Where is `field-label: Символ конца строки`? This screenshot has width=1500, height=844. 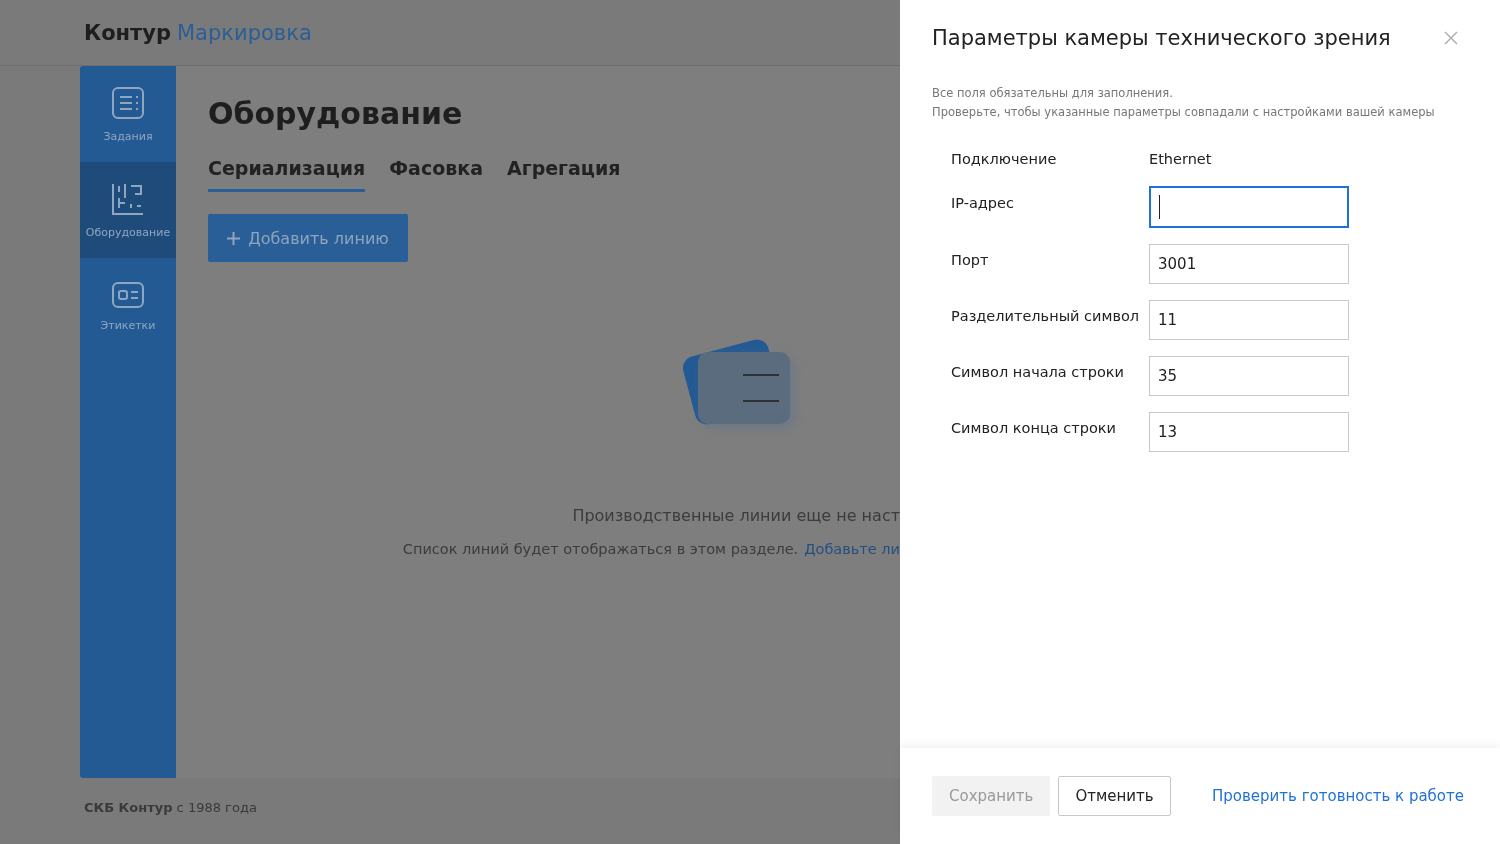
field-label: Символ конца строки is located at coordinates (1034, 427).